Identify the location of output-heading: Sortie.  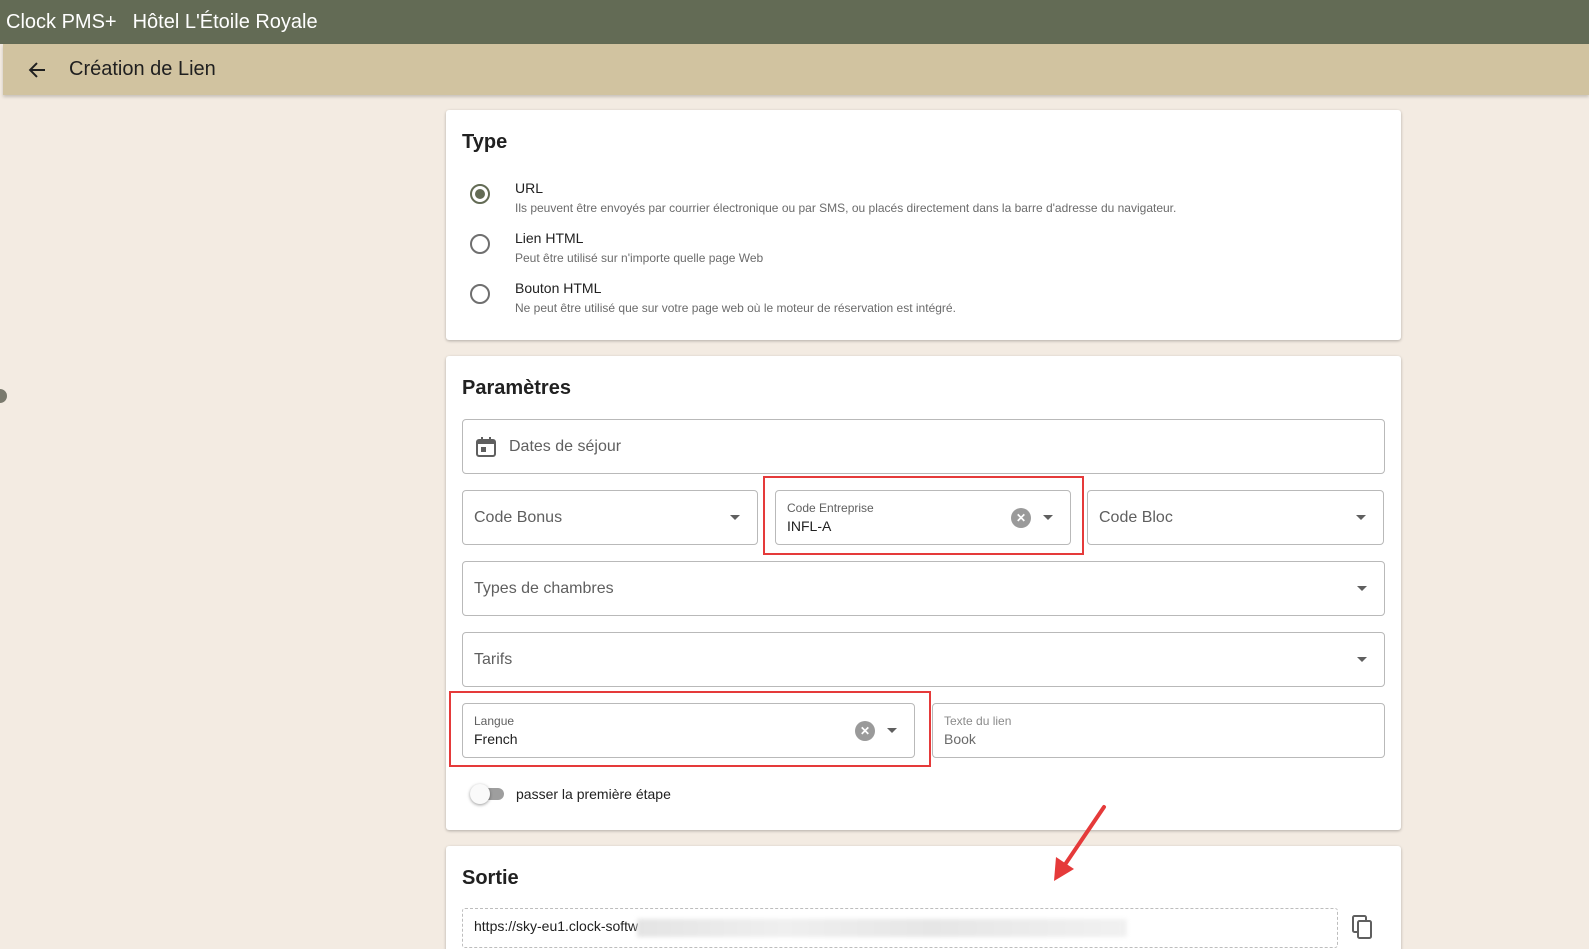
(490, 878).